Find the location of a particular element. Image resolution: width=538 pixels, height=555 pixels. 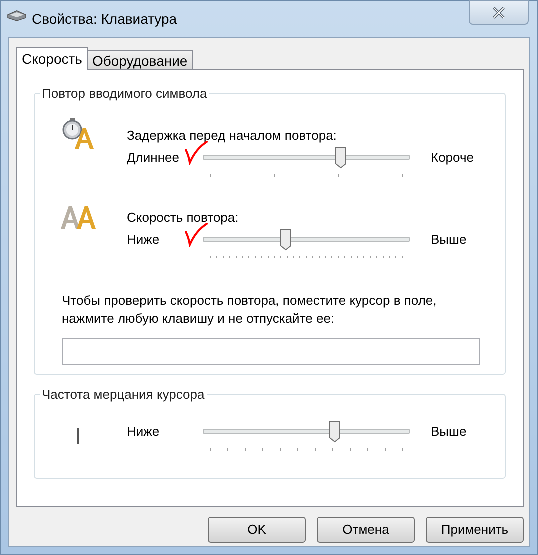

group-title: Частота мерцания курсора is located at coordinates (123, 395).